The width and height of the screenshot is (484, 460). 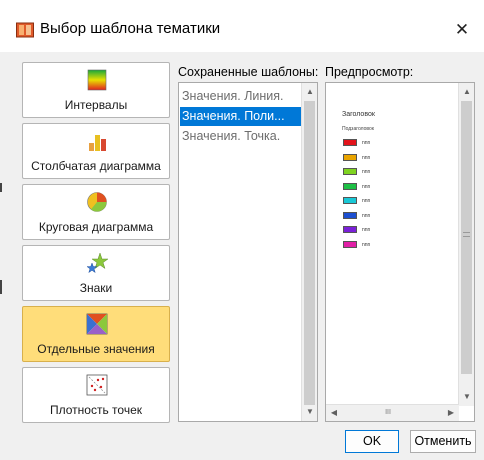 I want to click on preview-subtitle: Подзаголовок, so click(x=358, y=129).